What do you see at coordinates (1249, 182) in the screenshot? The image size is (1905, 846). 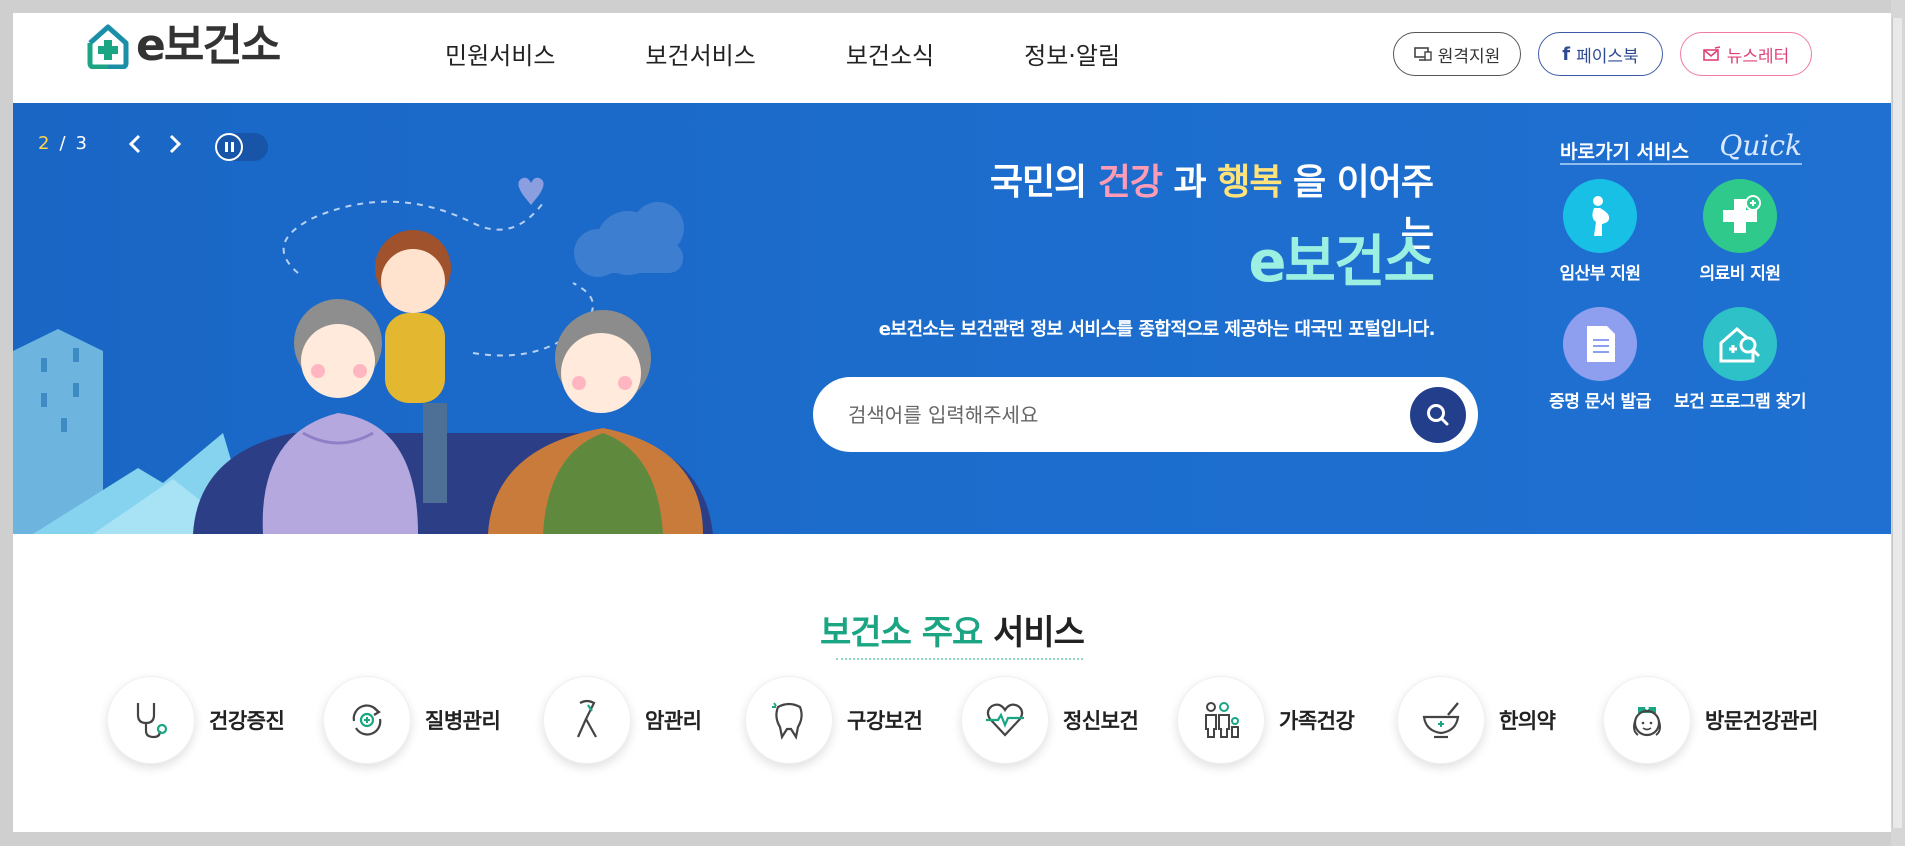 I see `hero-title-happy: 행복` at bounding box center [1249, 182].